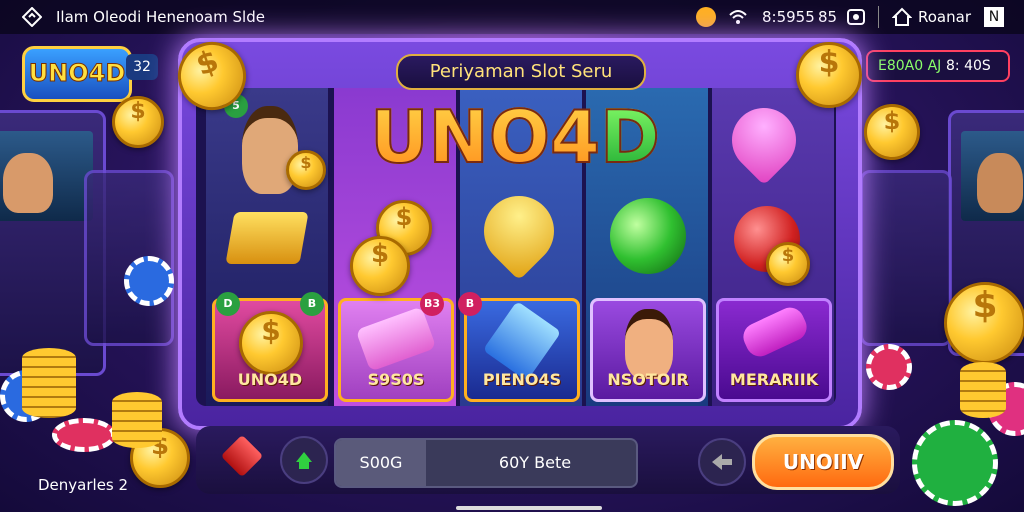 The width and height of the screenshot is (1024, 512). I want to click on wifi-icon, so click(738, 17).